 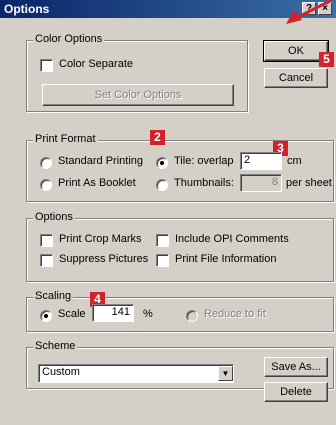 What do you see at coordinates (27, 9) in the screenshot?
I see `window-title: Options` at bounding box center [27, 9].